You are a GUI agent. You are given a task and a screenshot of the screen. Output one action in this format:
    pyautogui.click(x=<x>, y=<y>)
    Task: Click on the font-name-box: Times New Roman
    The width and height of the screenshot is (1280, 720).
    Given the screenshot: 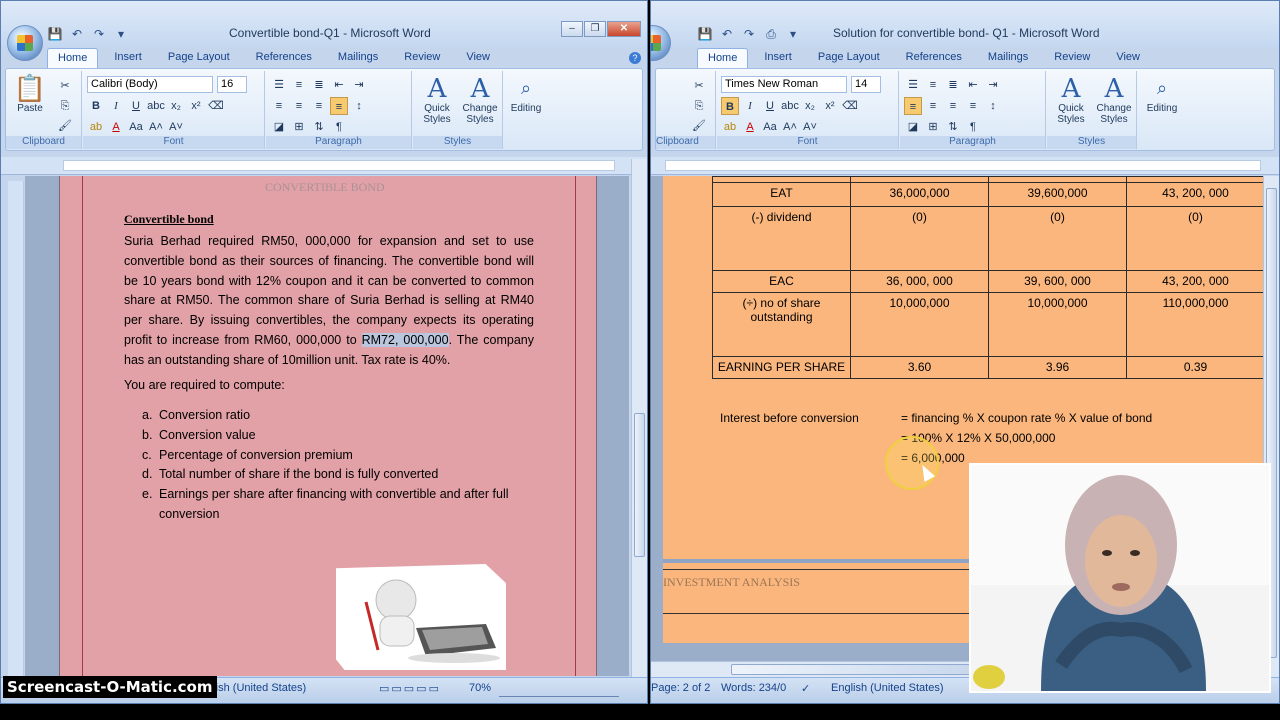 What is the action you would take?
    pyautogui.click(x=784, y=84)
    